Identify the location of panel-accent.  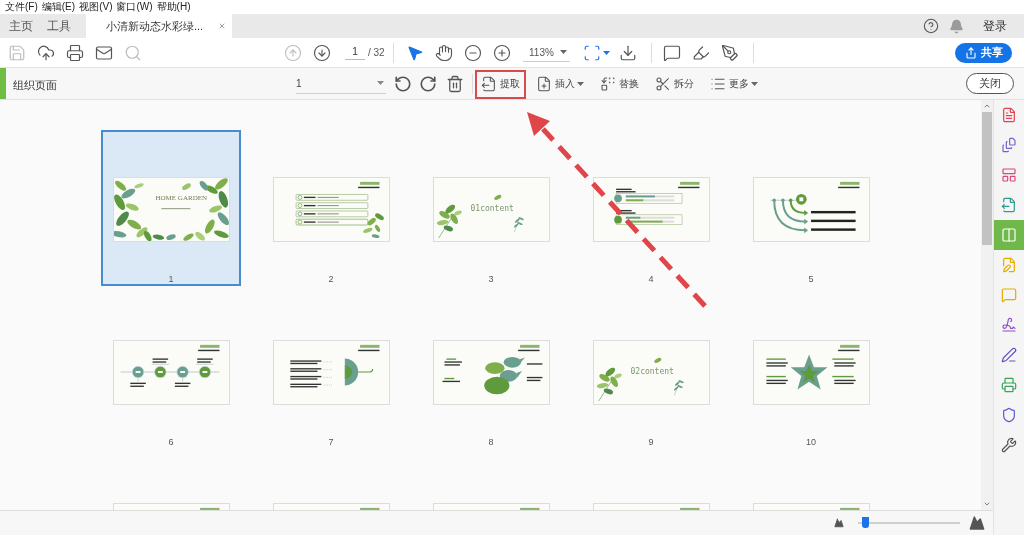
(3, 83).